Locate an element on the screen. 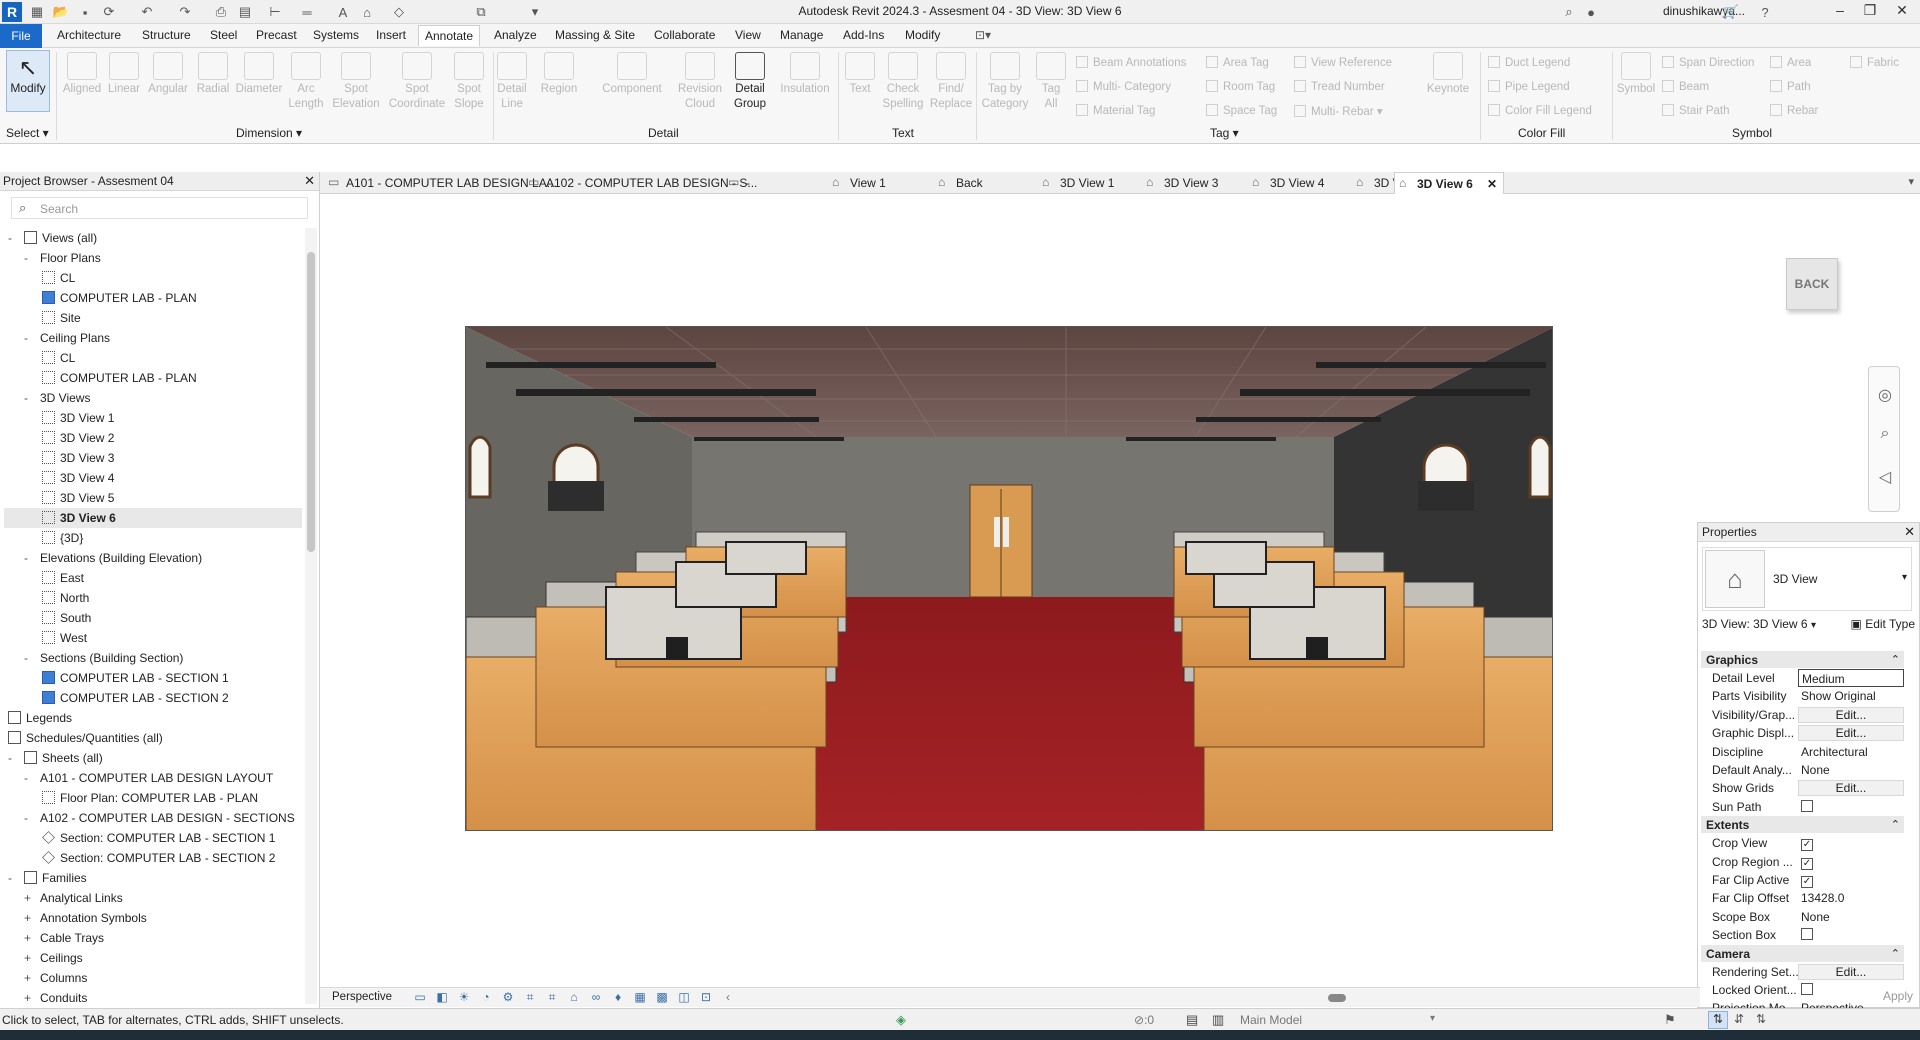 The height and width of the screenshot is (1040, 1920). property-group-header: Graphics ⌃ is located at coordinates (1802, 659).